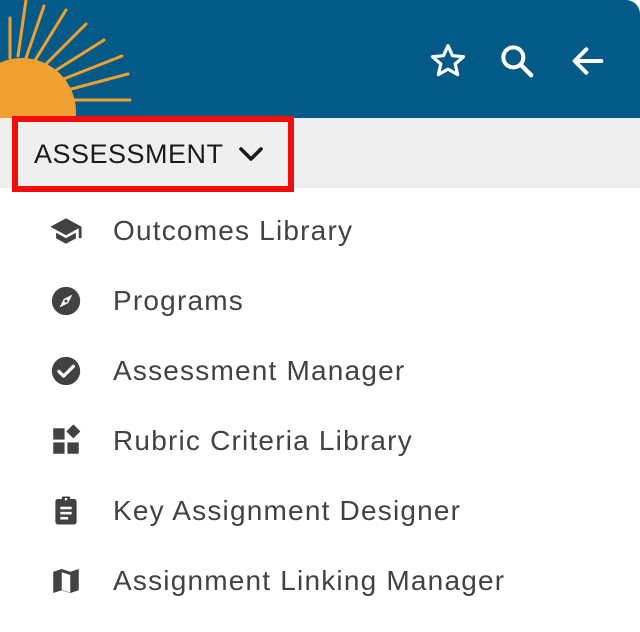 The image size is (640, 632). I want to click on menu-item-outcomes-library: Outcomes Library, so click(320, 231).